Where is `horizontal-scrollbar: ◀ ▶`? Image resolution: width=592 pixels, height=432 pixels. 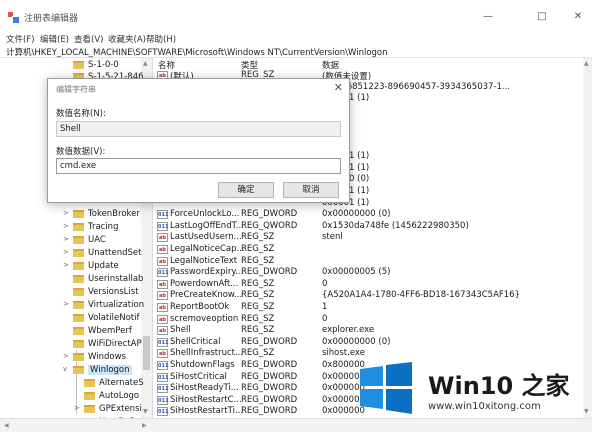 horizontal-scrollbar: ◀ ▶ is located at coordinates (296, 425).